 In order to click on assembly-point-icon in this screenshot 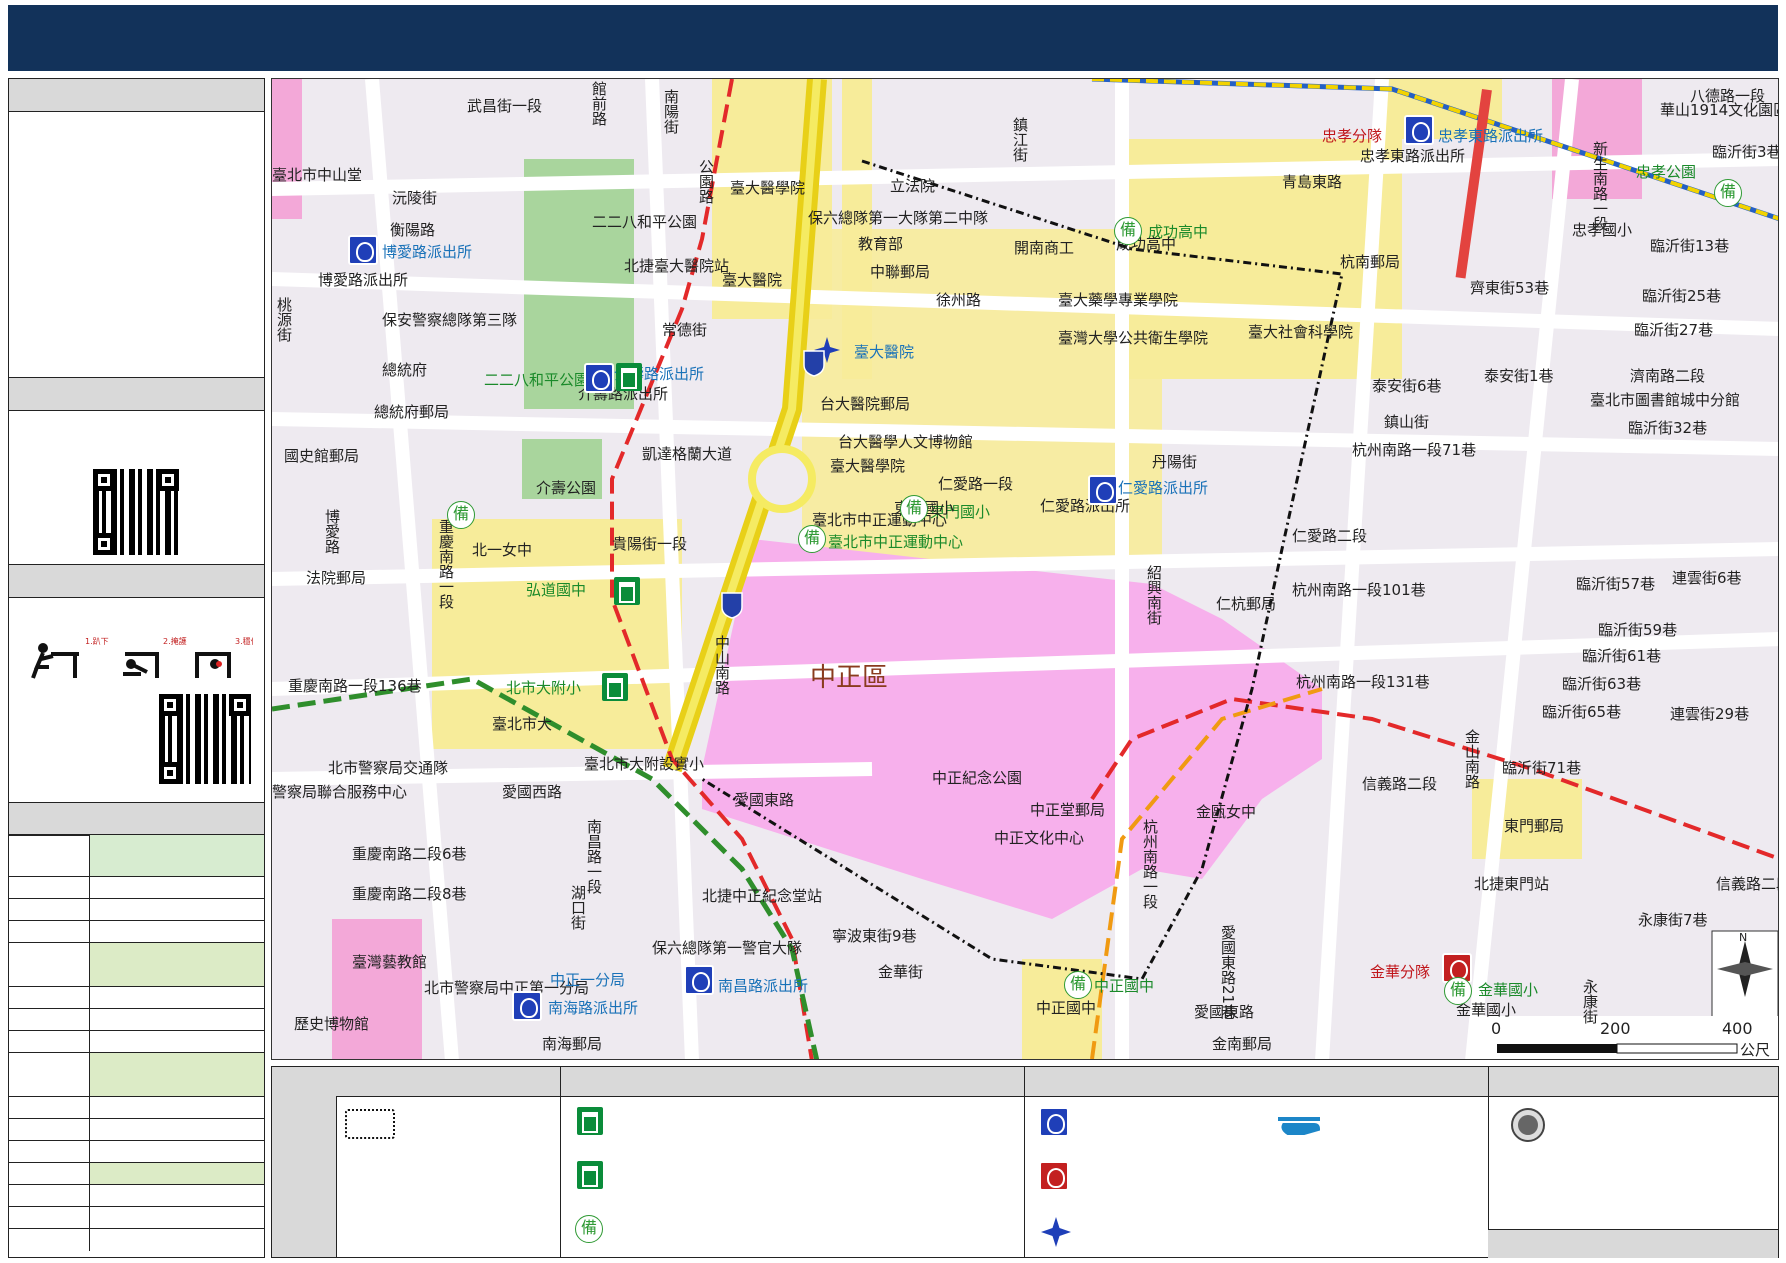, I will do `click(1528, 1125)`.